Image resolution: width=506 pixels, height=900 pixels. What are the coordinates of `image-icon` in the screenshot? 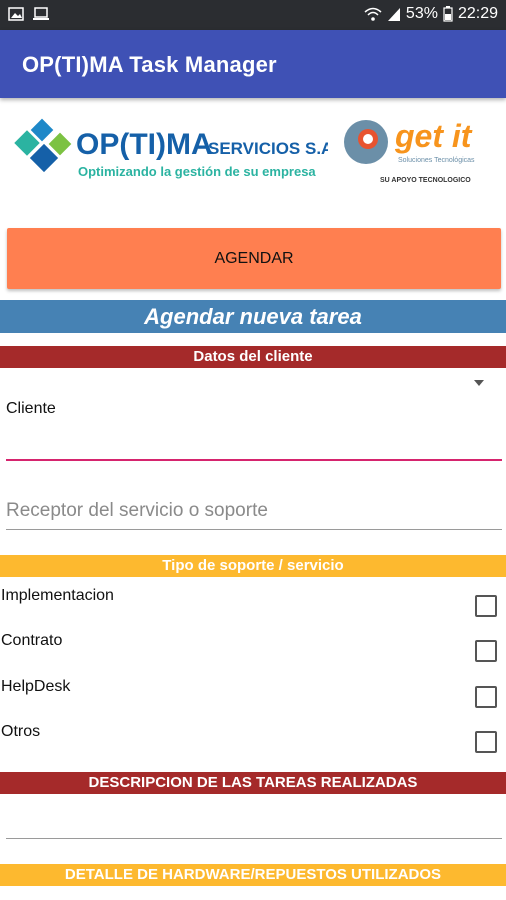 It's located at (16, 14).